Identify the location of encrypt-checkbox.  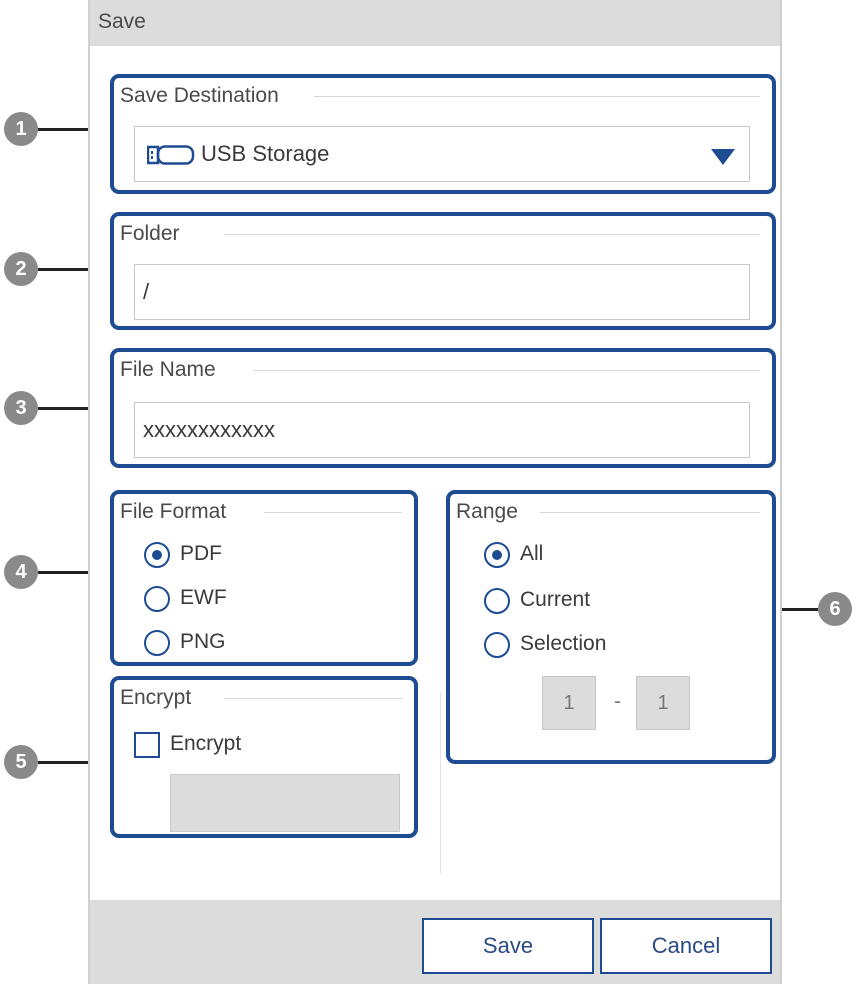
(147, 745).